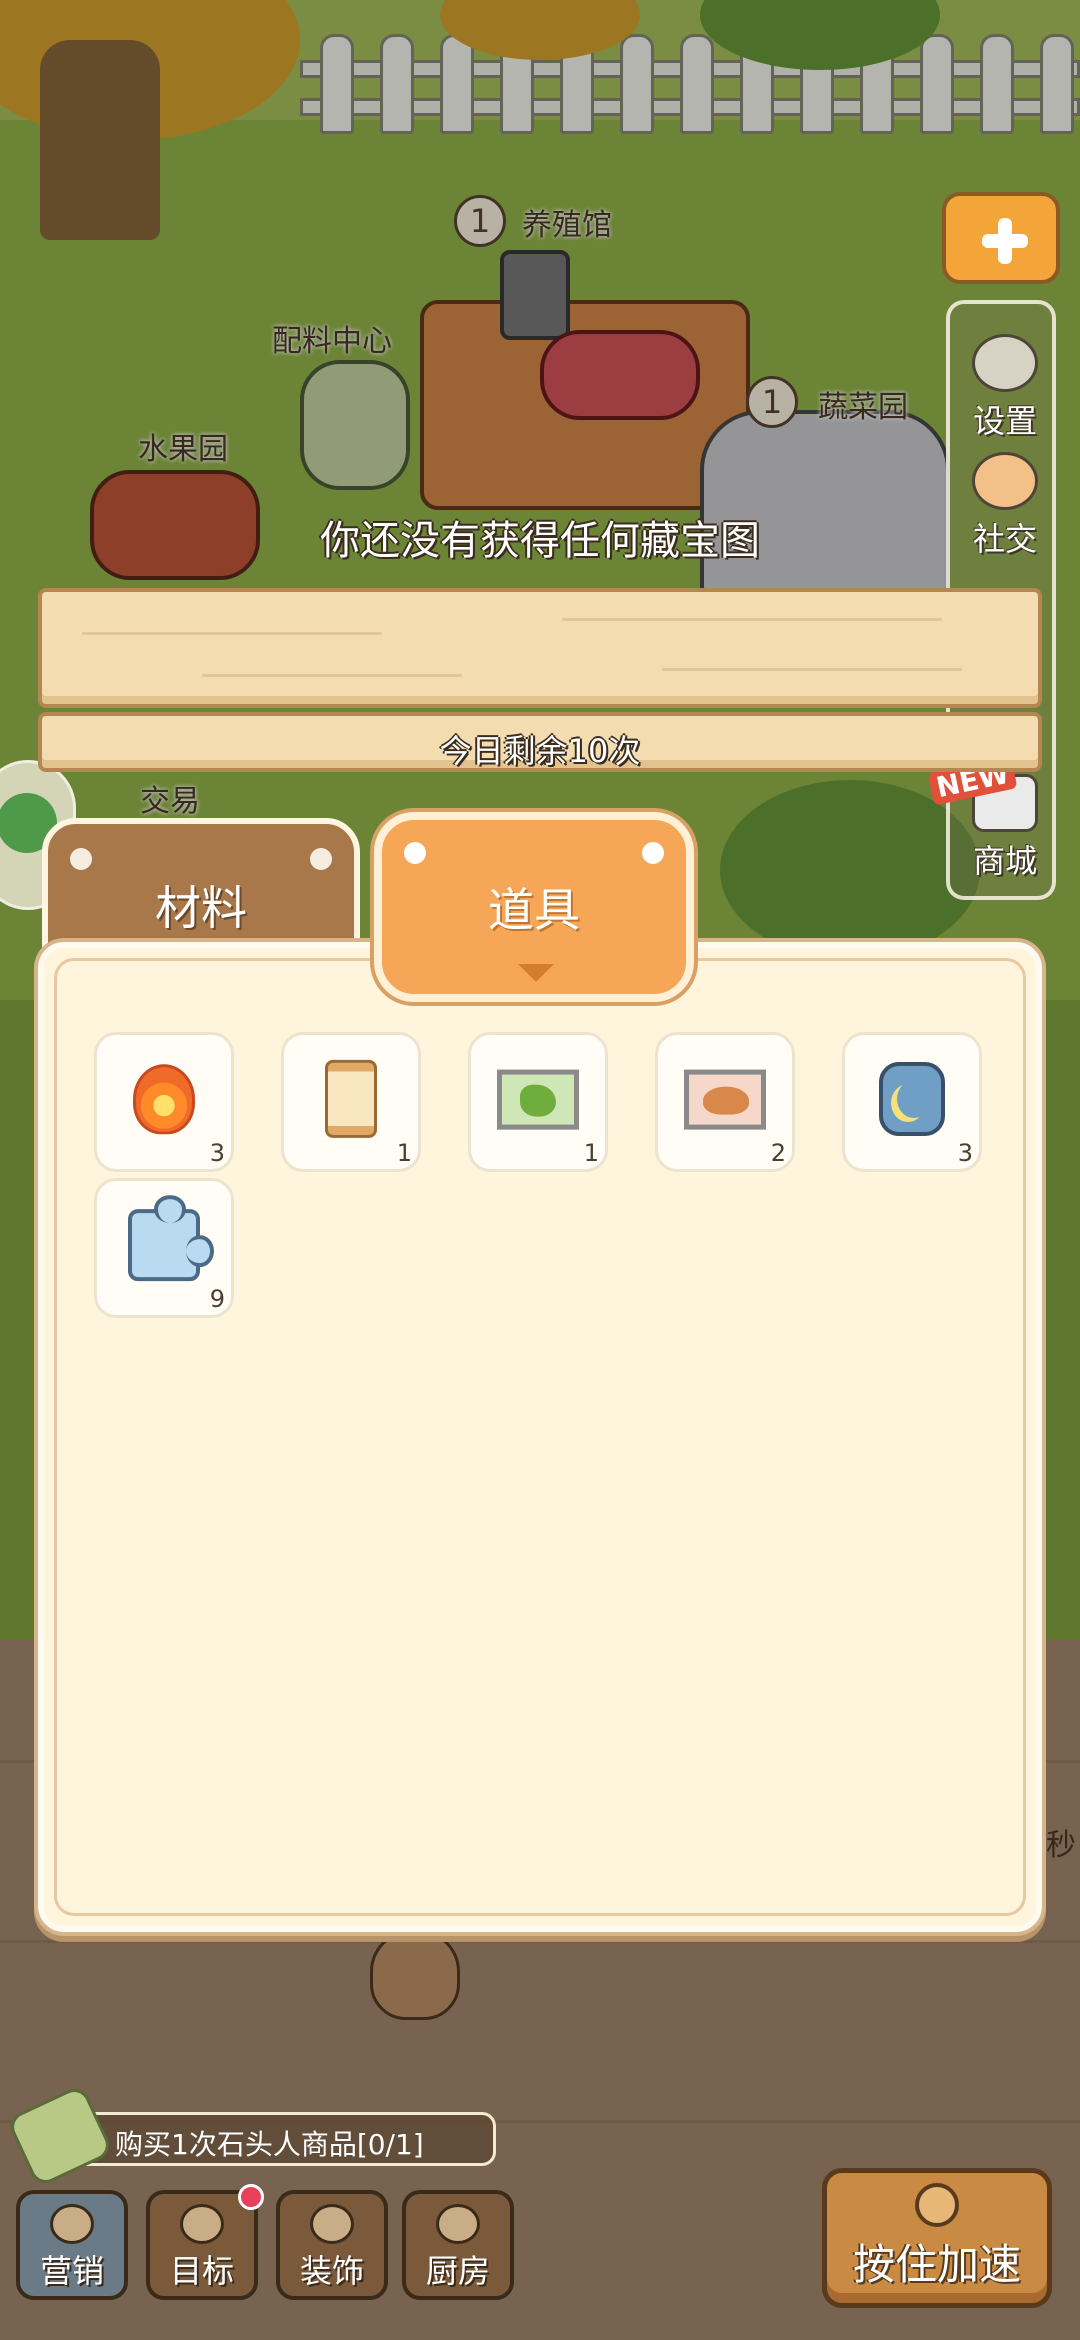  What do you see at coordinates (1004, 861) in the screenshot?
I see `sidebar-item-label: 商城` at bounding box center [1004, 861].